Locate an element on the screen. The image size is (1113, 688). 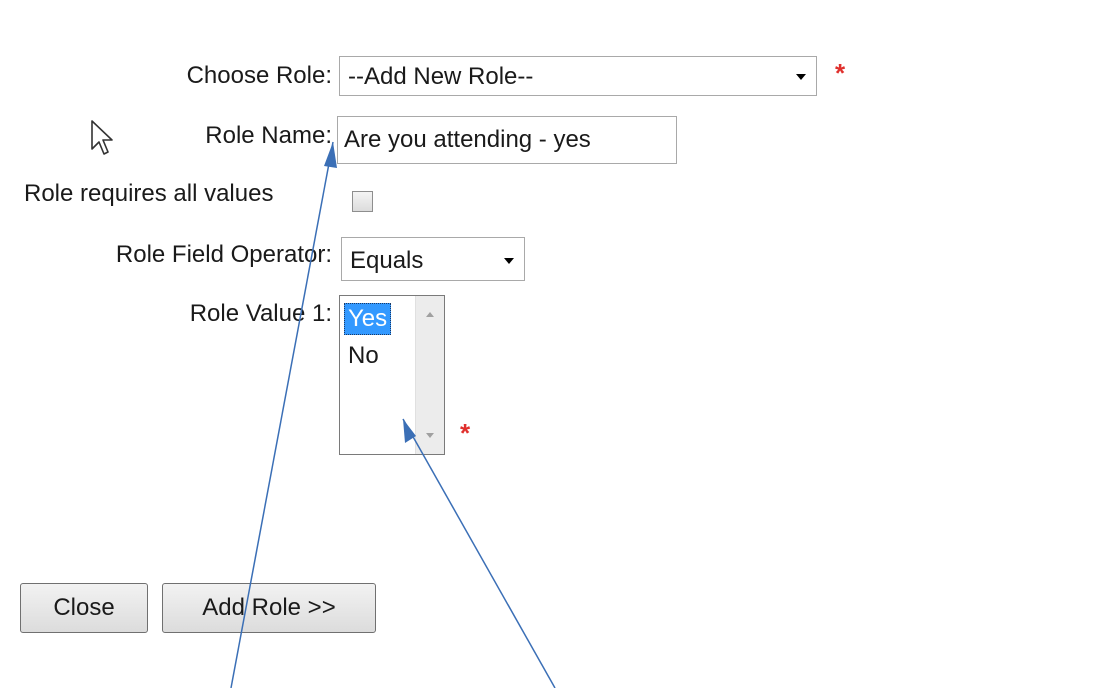
role-value-1-label: Role Value 1: is located at coordinates (260, 313).